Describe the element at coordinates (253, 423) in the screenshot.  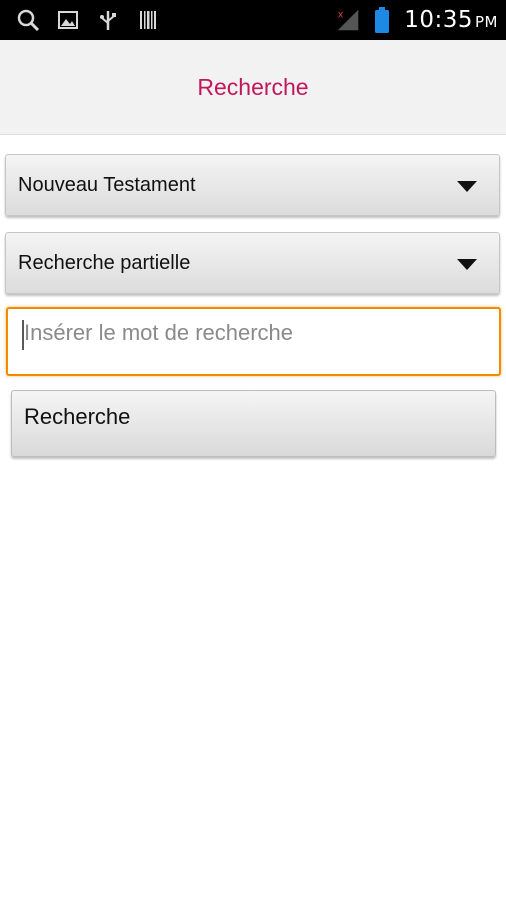
I see `search-button: Recherche` at that location.